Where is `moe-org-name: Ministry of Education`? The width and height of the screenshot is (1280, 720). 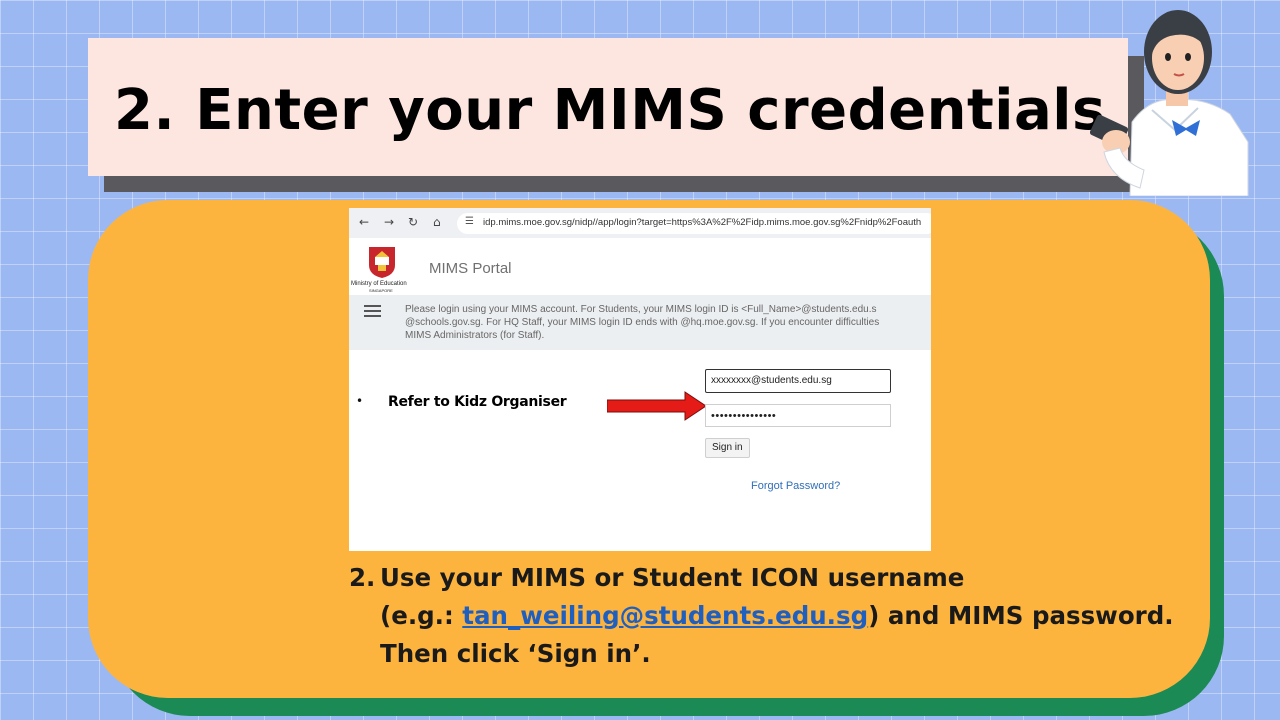
moe-org-name: Ministry of Education is located at coordinates (379, 284).